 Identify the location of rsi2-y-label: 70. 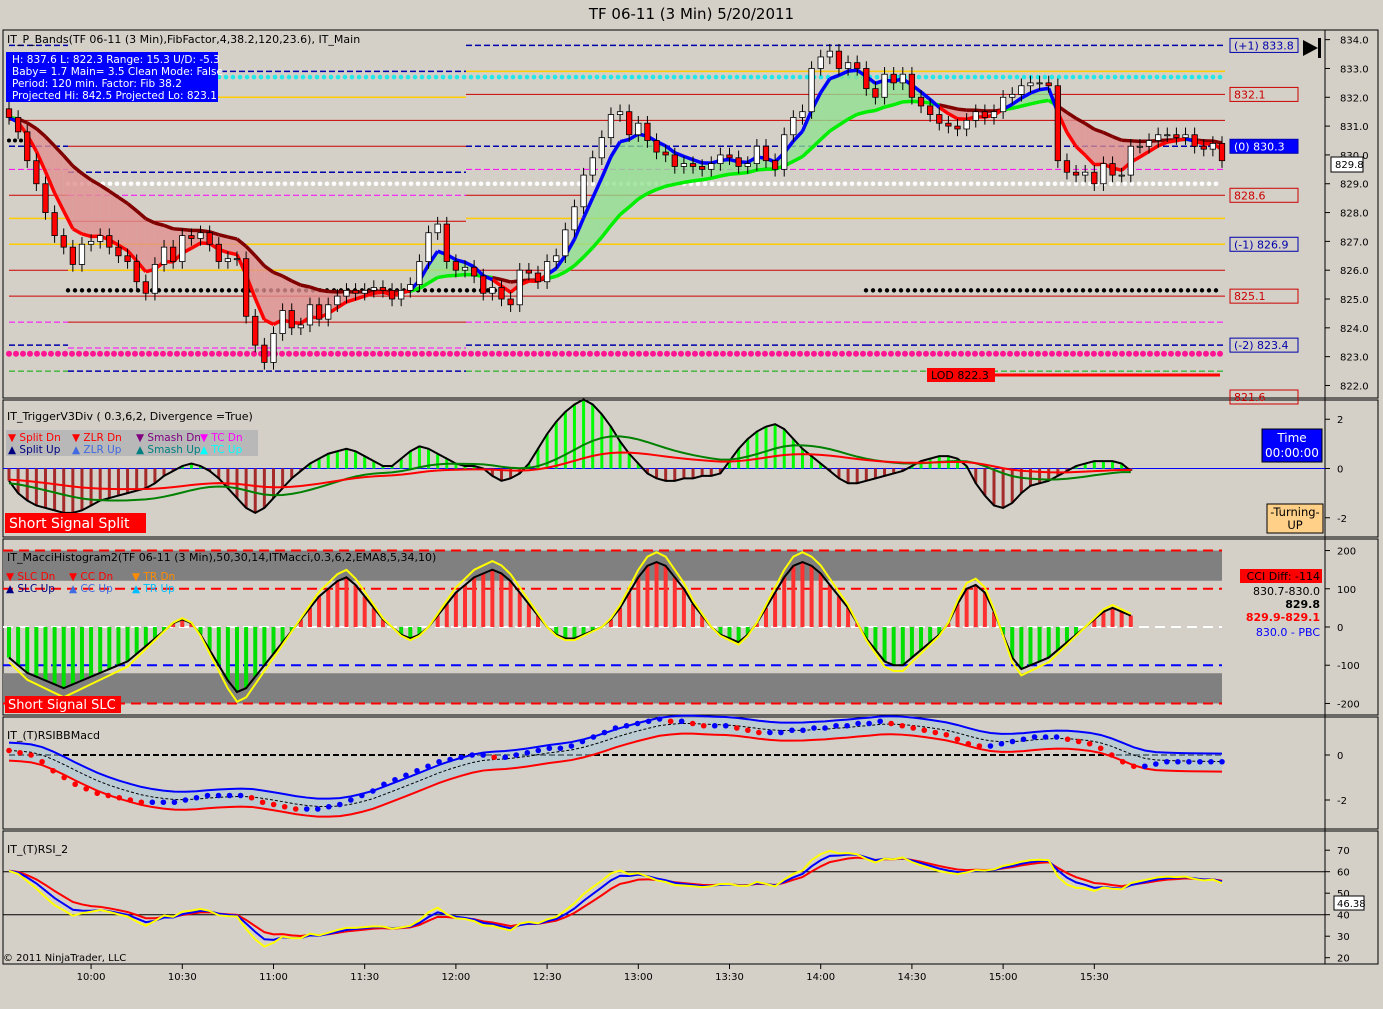
(1343, 851).